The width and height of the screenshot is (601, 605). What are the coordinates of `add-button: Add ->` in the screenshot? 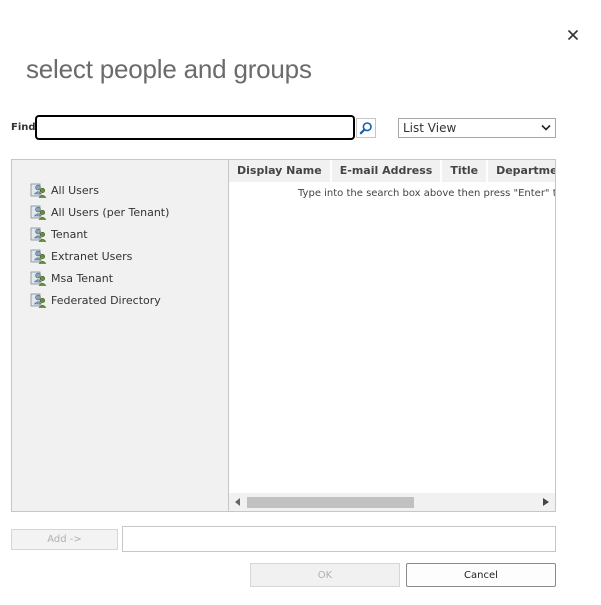 It's located at (64, 539).